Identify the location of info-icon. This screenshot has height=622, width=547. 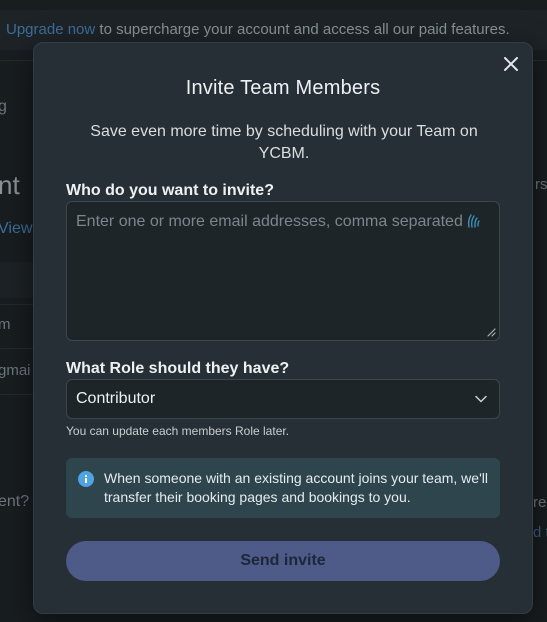
(86, 479).